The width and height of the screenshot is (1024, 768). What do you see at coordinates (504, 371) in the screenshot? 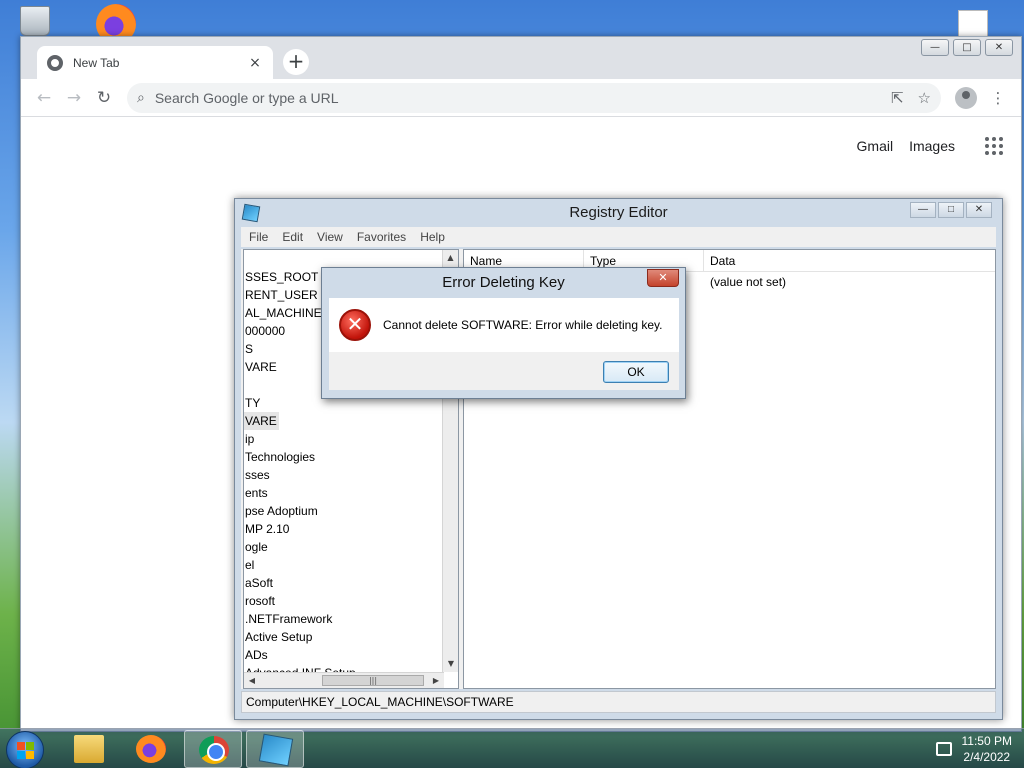
I see `dialog-footer: OK` at bounding box center [504, 371].